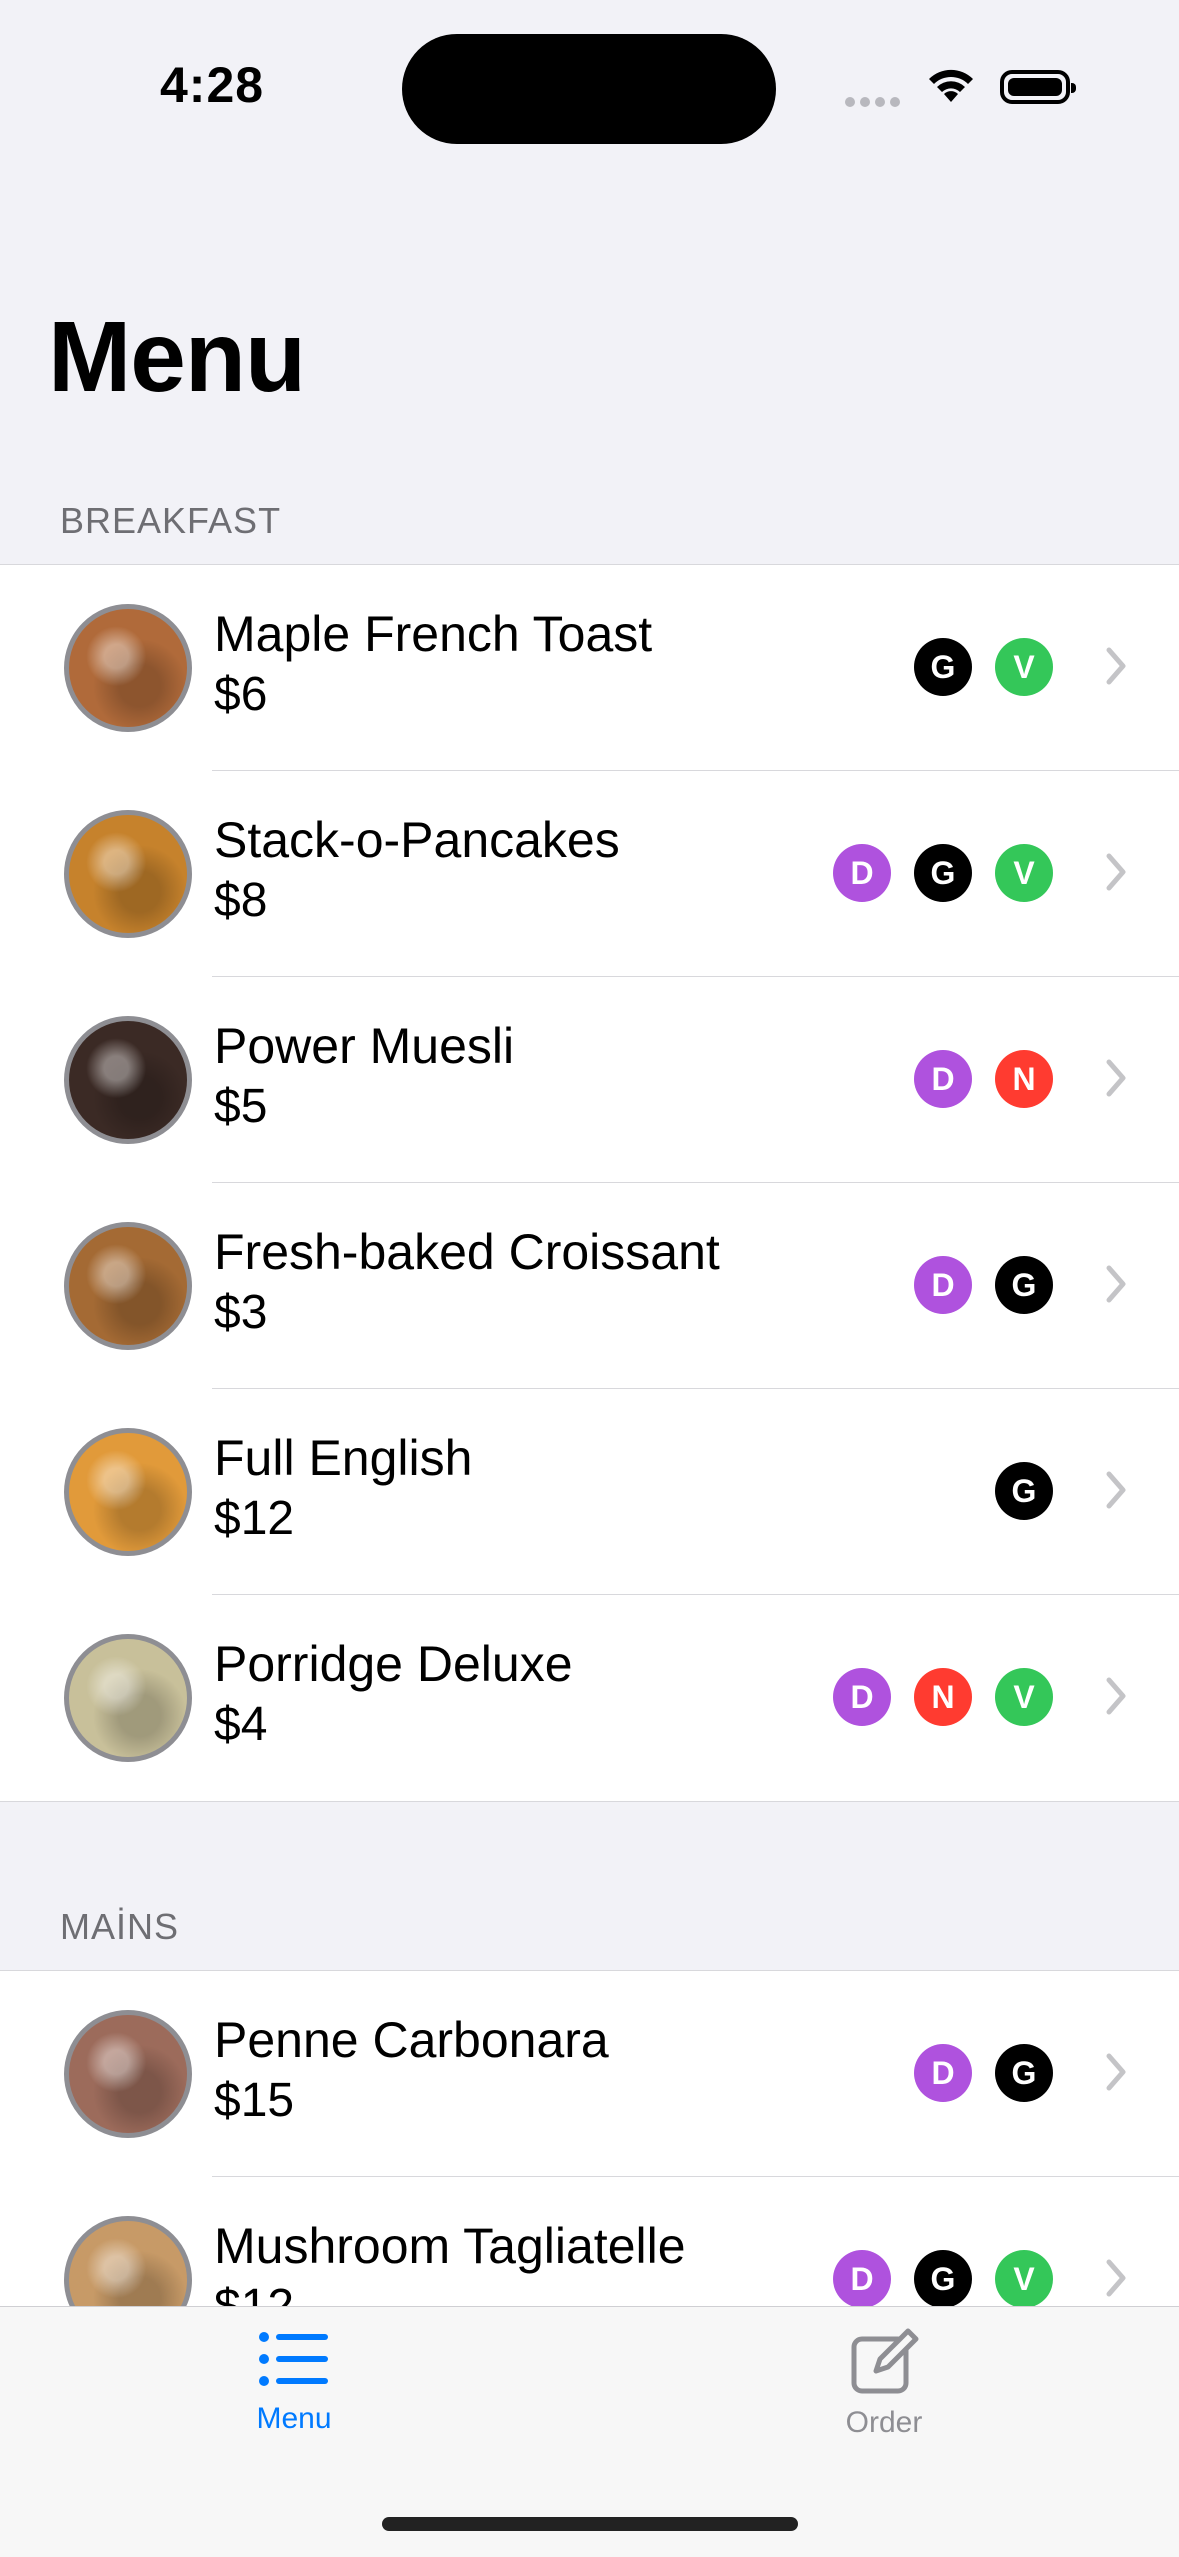  Describe the element at coordinates (393, 1664) in the screenshot. I see `item-name: Porridge Deluxe` at that location.